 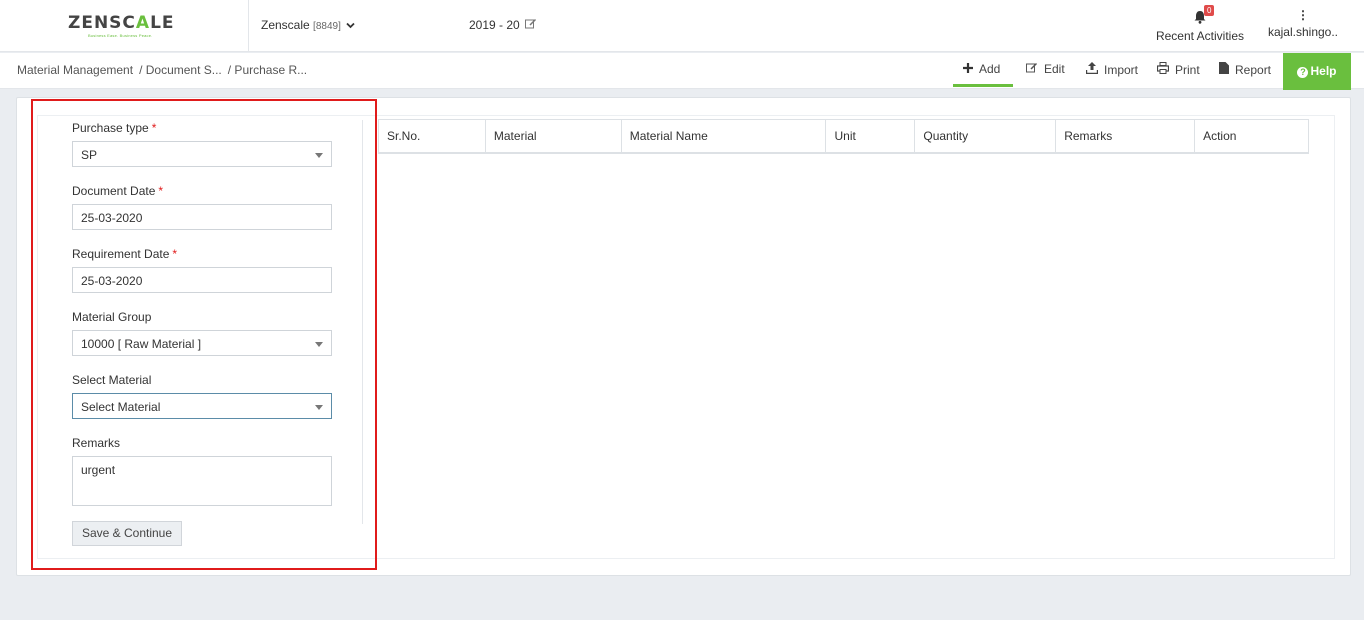 I want to click on chevron-down-icon, so click(x=350, y=26).